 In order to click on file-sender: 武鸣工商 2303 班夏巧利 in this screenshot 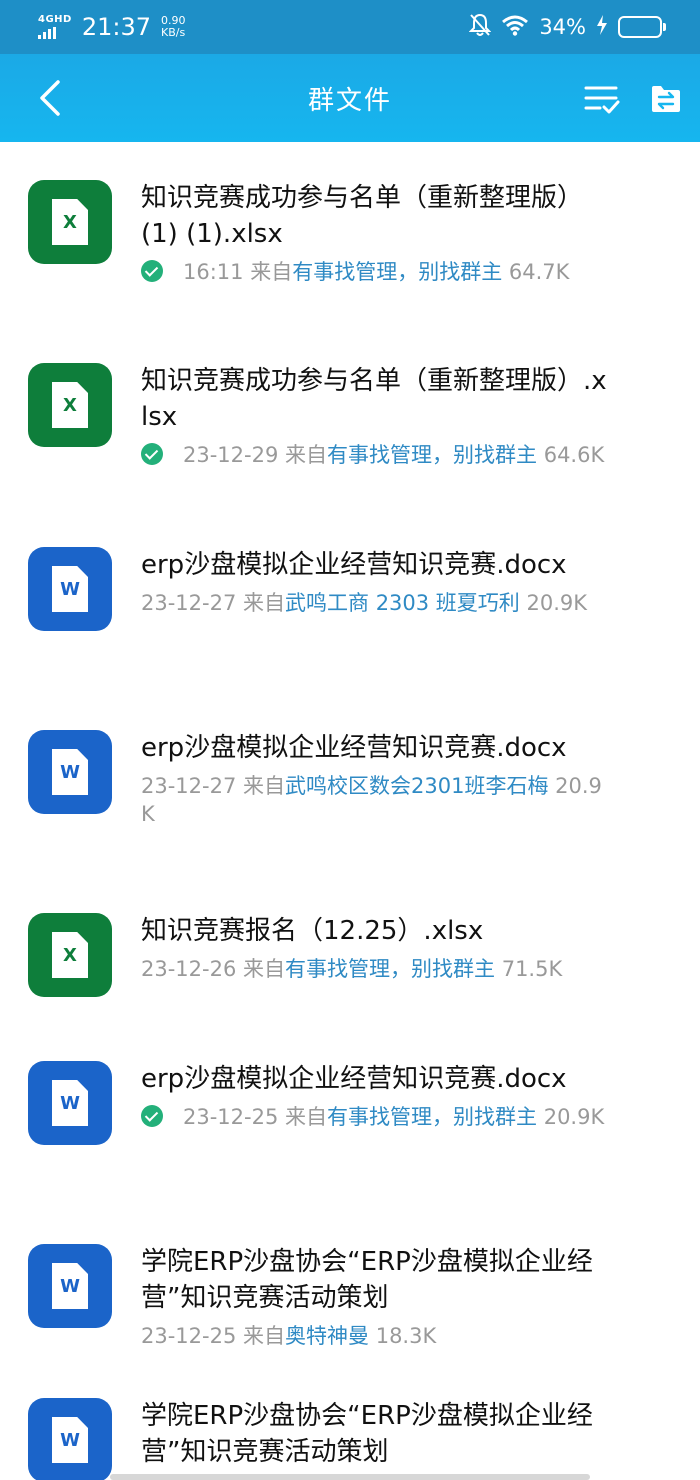, I will do `click(402, 603)`.